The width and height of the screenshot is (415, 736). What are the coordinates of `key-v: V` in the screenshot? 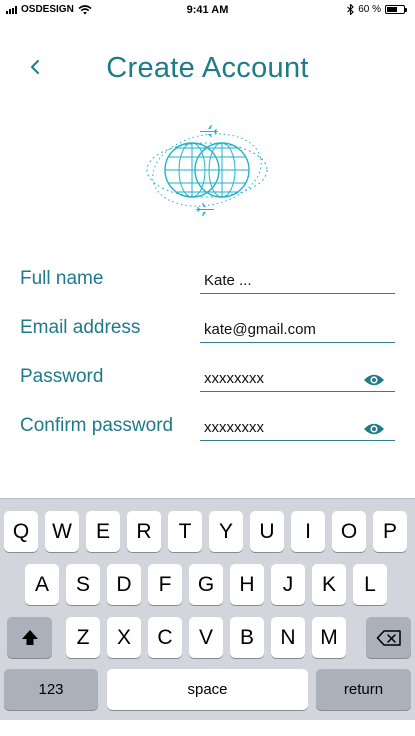 It's located at (206, 637).